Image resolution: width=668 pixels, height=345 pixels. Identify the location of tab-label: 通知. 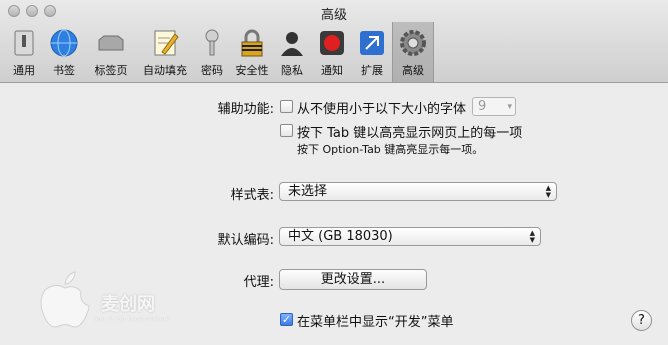
(332, 70).